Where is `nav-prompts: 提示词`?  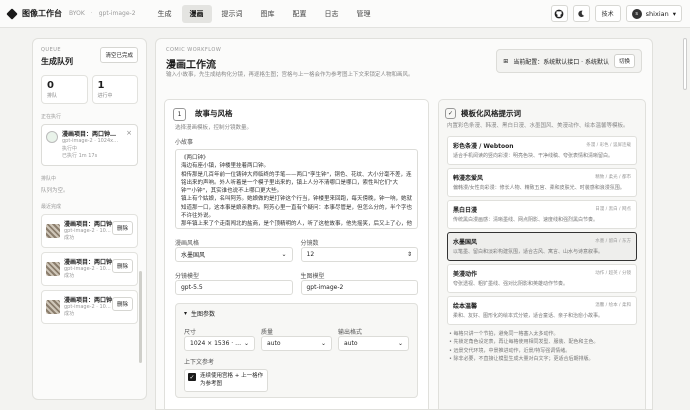 nav-prompts: 提示词 is located at coordinates (232, 14).